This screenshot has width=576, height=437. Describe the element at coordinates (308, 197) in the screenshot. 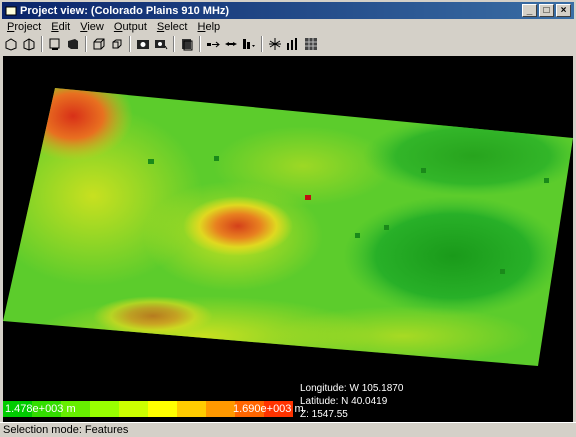

I see `feature-marker-selected` at that location.